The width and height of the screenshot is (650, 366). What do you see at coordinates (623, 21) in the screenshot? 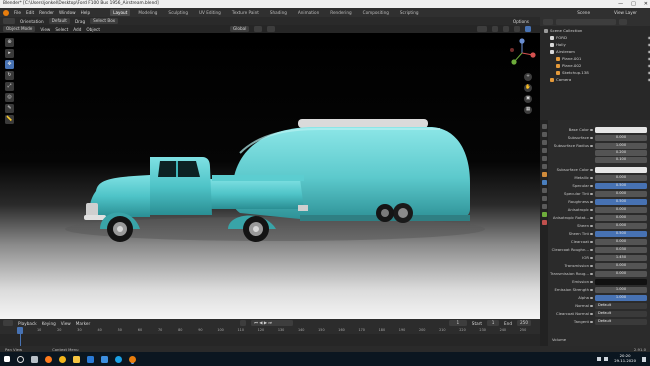
I see `filter-icon` at bounding box center [623, 21].